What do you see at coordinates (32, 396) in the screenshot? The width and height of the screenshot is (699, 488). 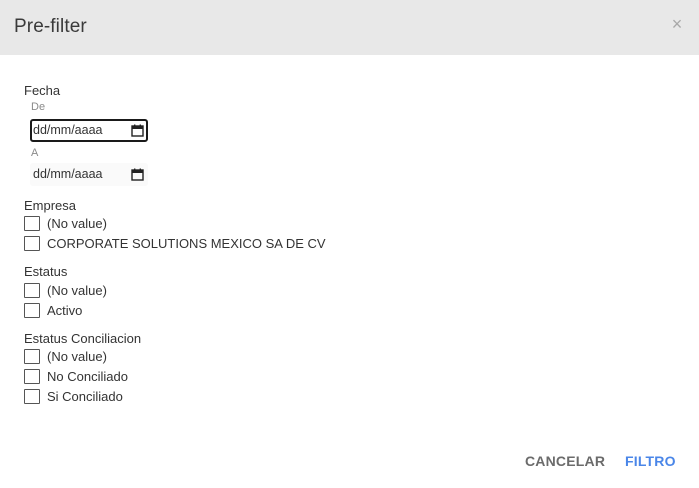 I see `conciliacion-si-conciliado-checkbox` at bounding box center [32, 396].